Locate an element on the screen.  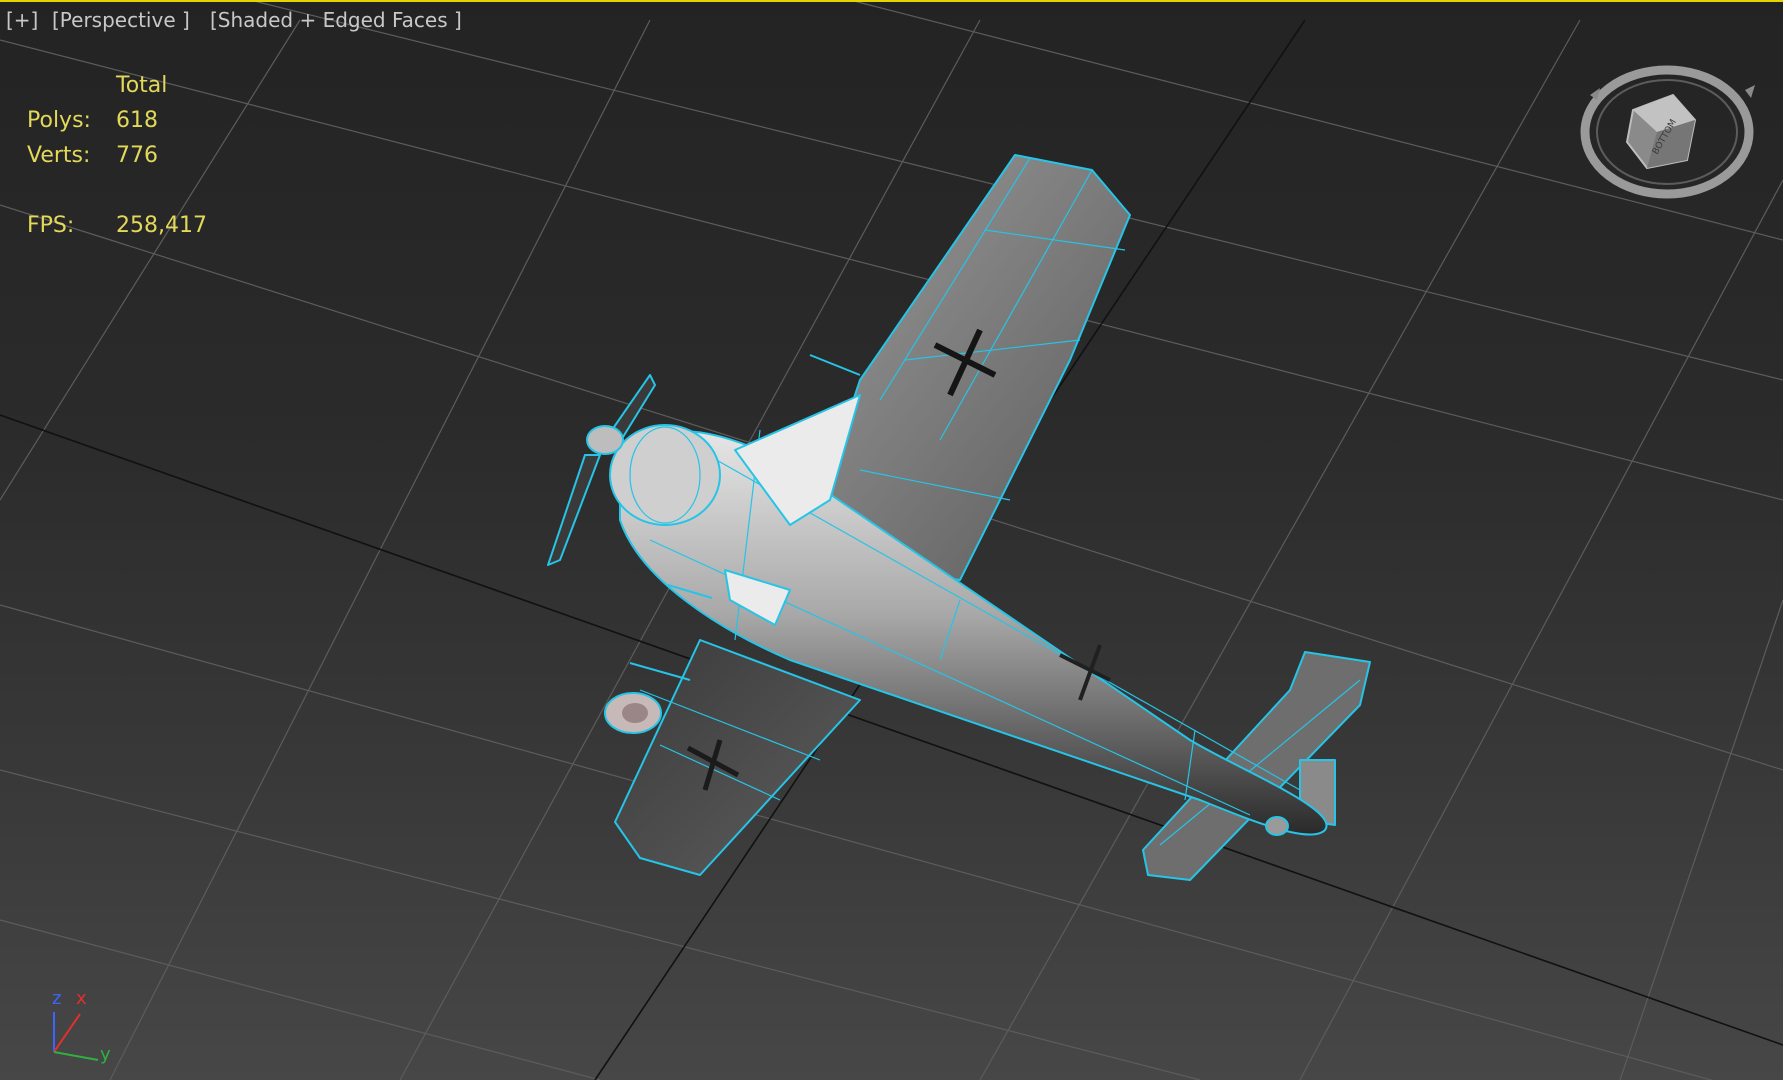
x-axis-line is located at coordinates (67, 1033).